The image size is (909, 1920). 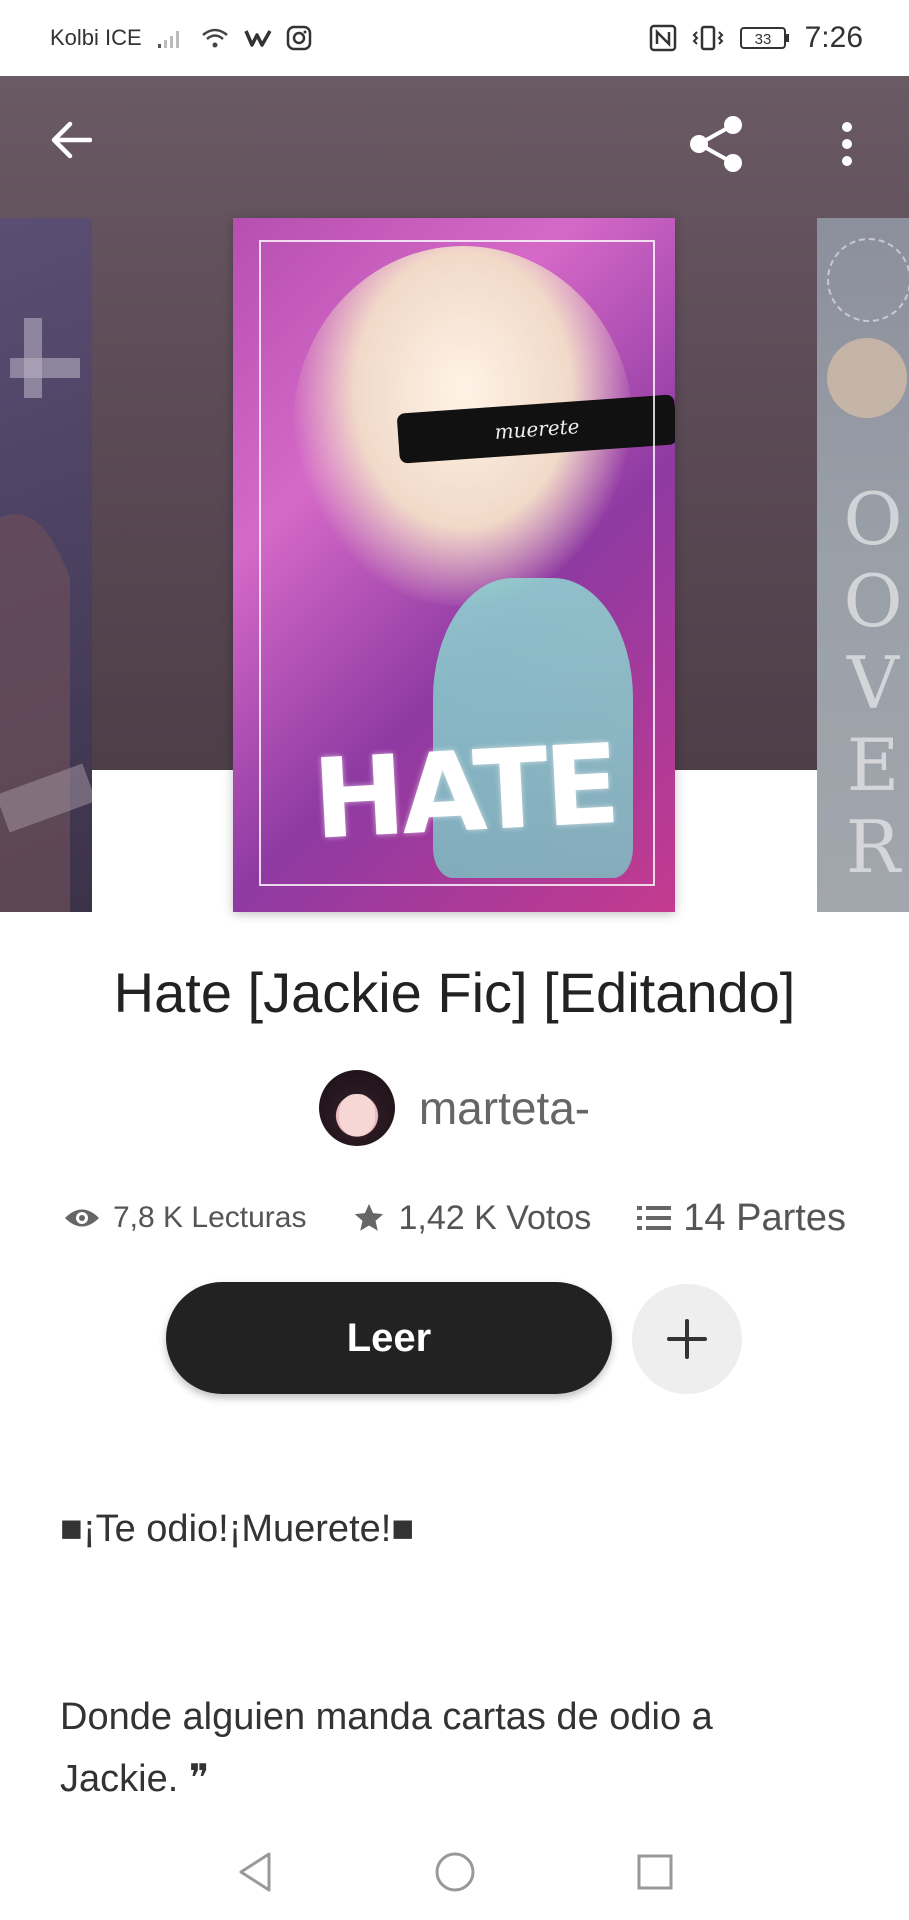 What do you see at coordinates (708, 38) in the screenshot?
I see `vibrate-icon` at bounding box center [708, 38].